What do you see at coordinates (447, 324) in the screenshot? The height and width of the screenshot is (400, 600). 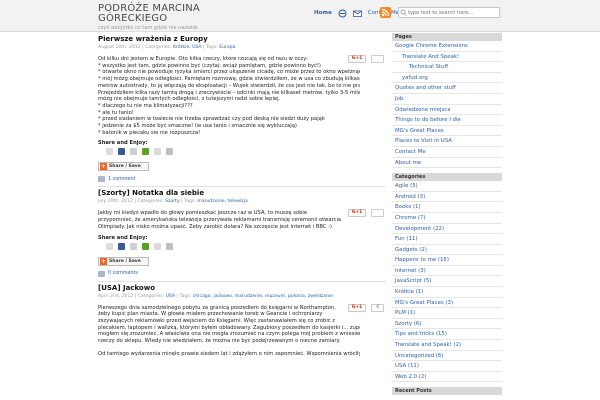 I see `category-link: Szorty (6)` at bounding box center [447, 324].